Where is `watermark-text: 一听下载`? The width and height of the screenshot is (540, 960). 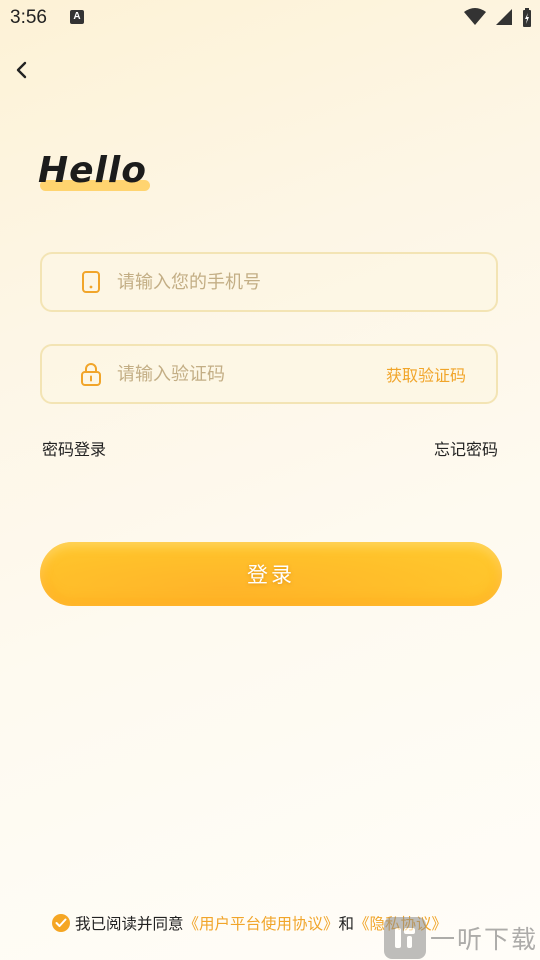
watermark-text: 一听下载 is located at coordinates (483, 939).